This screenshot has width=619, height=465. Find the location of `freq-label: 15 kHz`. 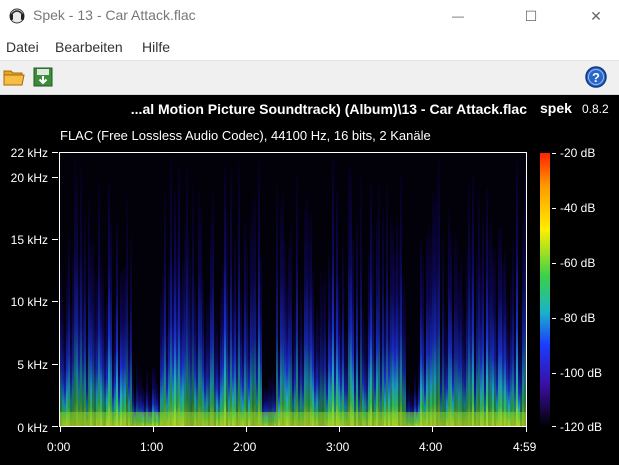

freq-label: 15 kHz is located at coordinates (29, 240).